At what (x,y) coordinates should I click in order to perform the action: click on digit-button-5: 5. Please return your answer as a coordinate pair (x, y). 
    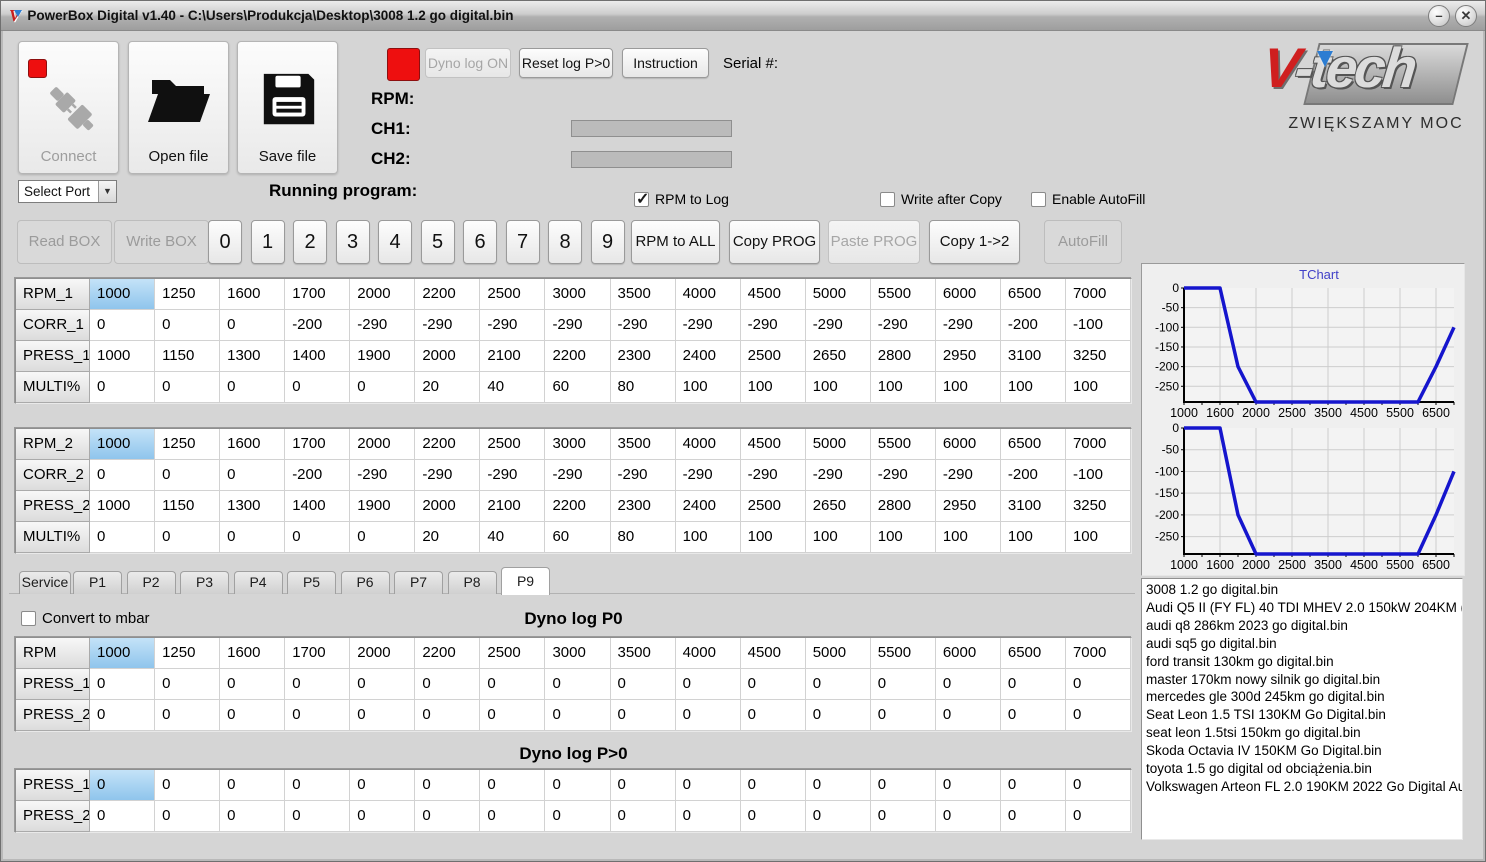
    Looking at the image, I should click on (437, 242).